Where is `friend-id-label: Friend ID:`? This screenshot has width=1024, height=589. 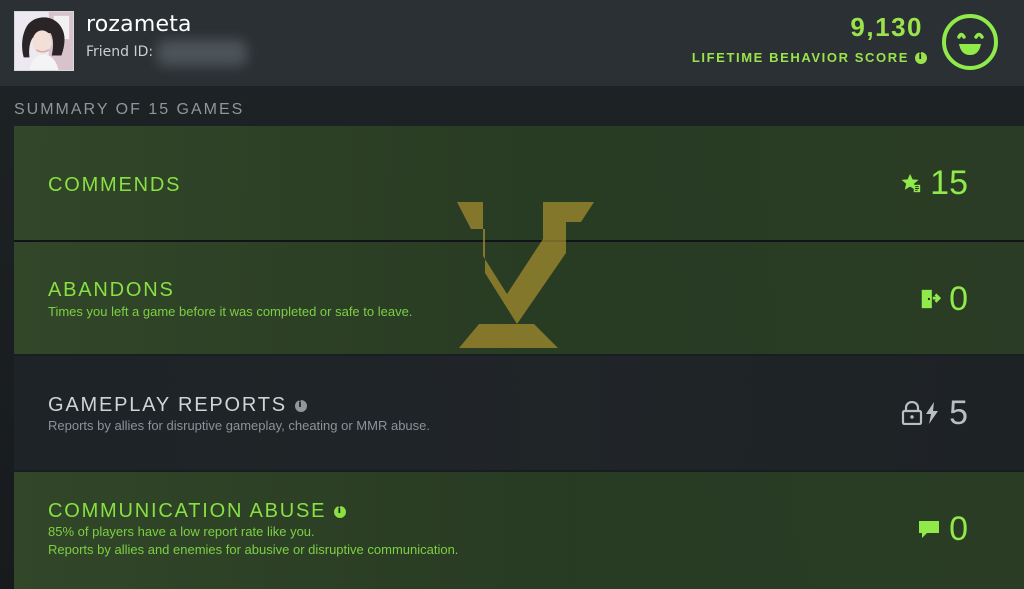 friend-id-label: Friend ID: is located at coordinates (120, 52).